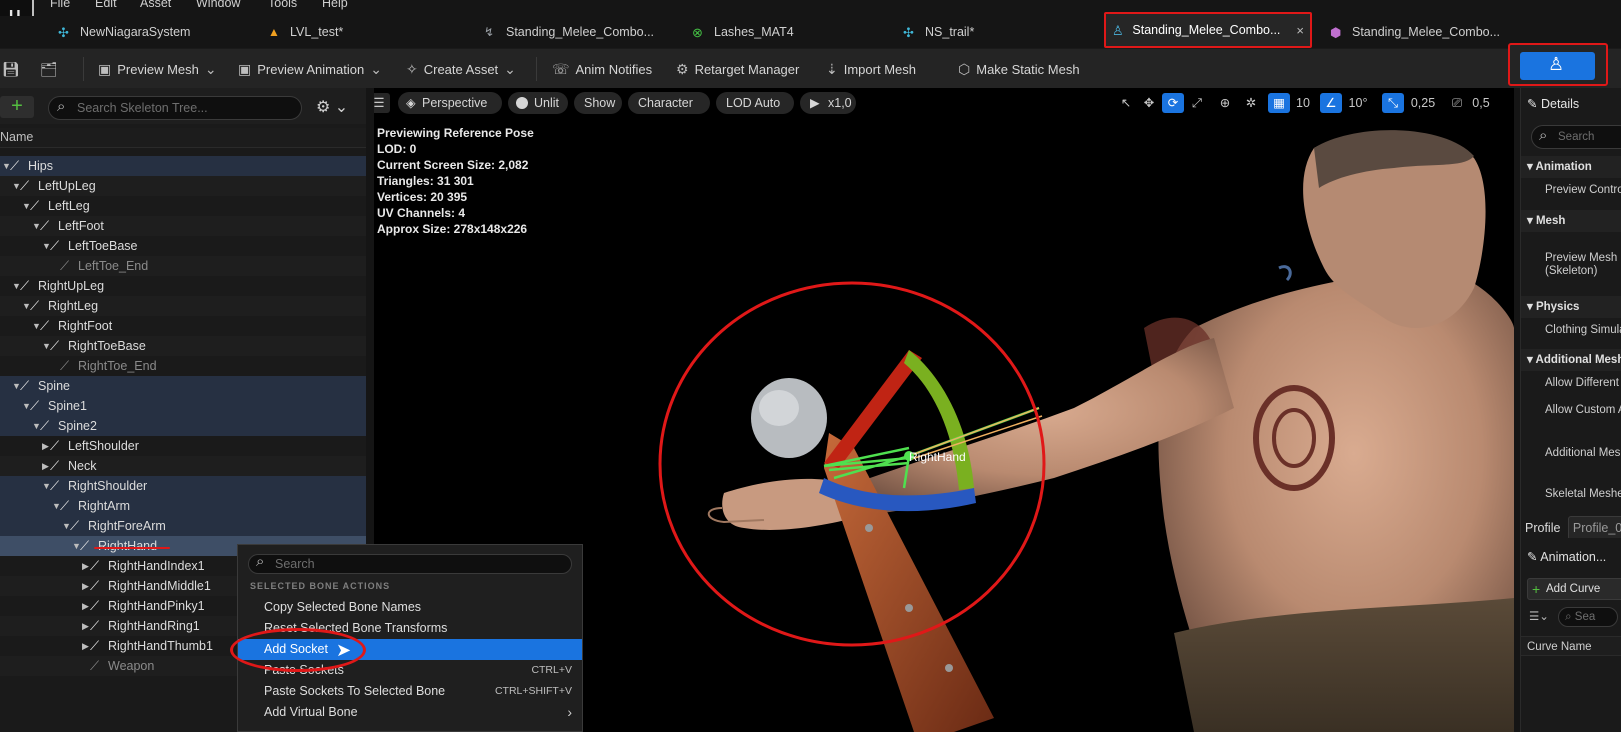  What do you see at coordinates (183, 246) in the screenshot?
I see `bone-row-lefttoebase: ▼ ⟋ LeftToeBase` at bounding box center [183, 246].